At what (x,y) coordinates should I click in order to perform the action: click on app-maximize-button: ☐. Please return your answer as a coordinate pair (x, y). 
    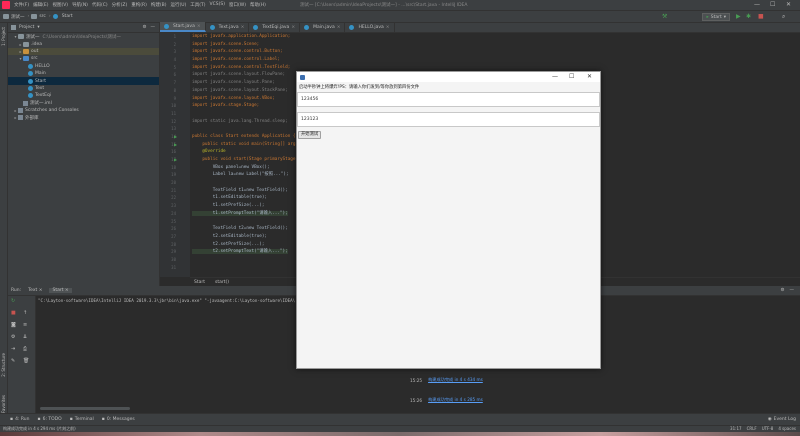
    Looking at the image, I should click on (571, 76).